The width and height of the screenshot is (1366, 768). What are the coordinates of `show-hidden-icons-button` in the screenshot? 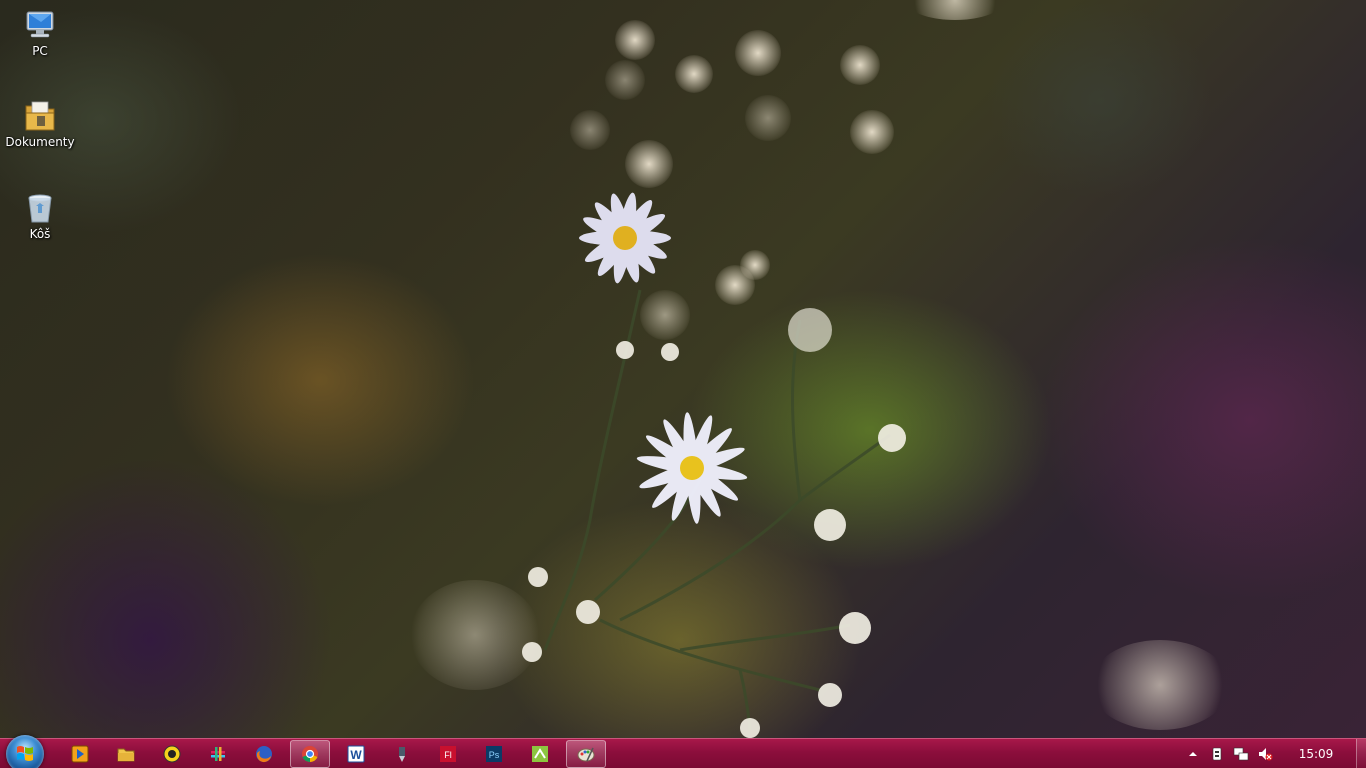 It's located at (1193, 754).